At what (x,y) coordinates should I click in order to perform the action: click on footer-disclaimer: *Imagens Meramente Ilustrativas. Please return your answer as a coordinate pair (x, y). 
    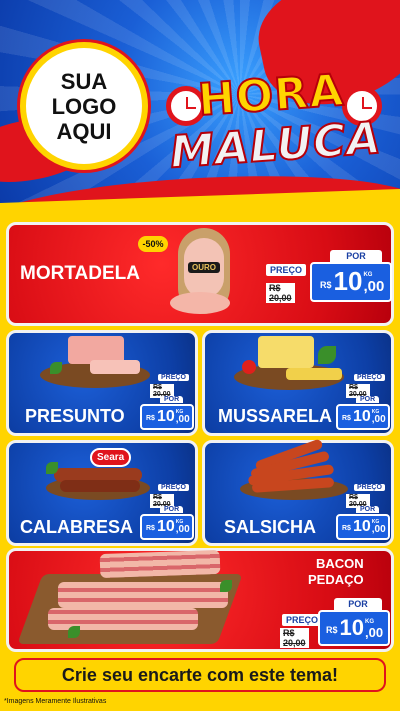
    Looking at the image, I should click on (55, 701).